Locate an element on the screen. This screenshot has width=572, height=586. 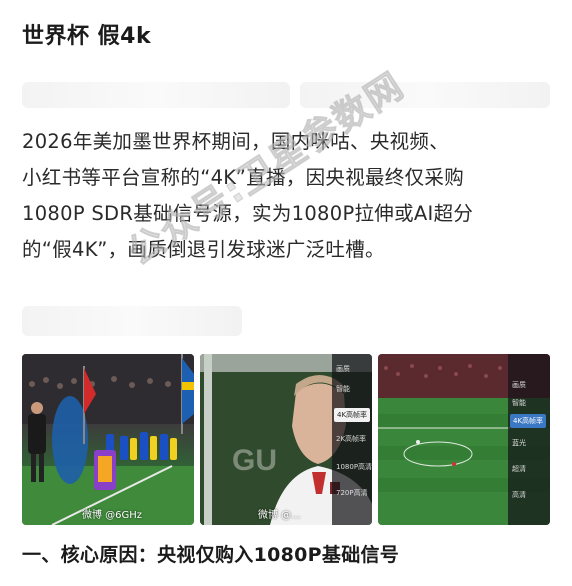
blurred-subtitle-right is located at coordinates (425, 95).